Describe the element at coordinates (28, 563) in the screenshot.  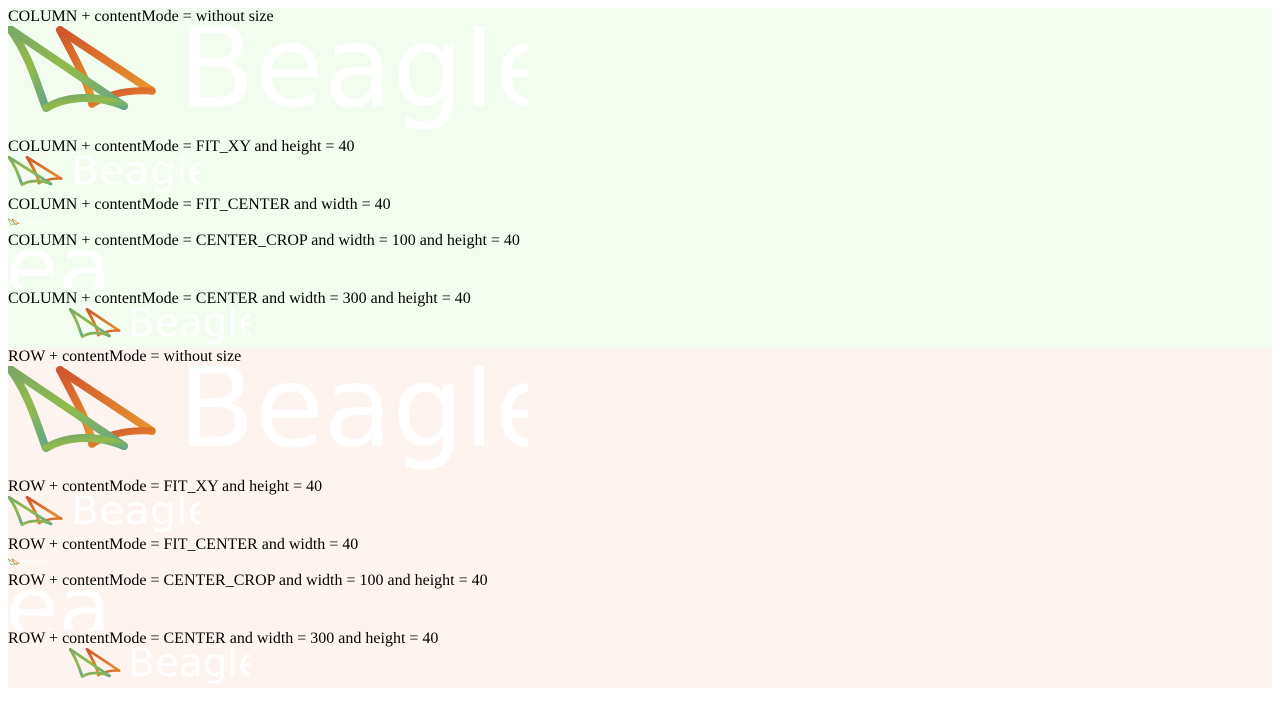
I see `row-fit-center-logo-image` at that location.